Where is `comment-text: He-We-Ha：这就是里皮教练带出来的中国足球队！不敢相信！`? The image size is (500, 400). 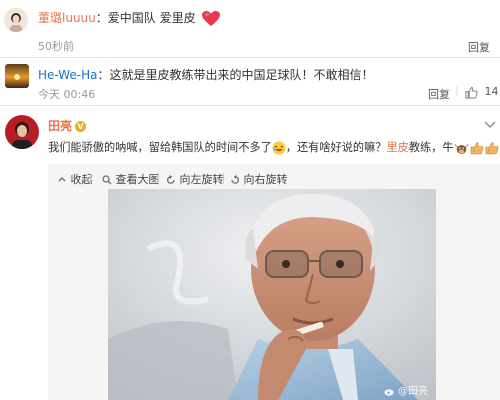
comment-text: He-We-Ha：这就是里皮教练带出来的中国足球队！不敢相信！ is located at coordinates (206, 74).